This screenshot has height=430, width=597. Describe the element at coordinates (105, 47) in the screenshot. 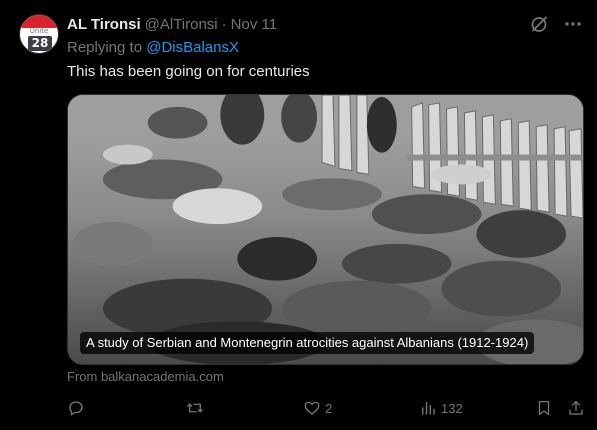

I see `replying-prefix: Replying to` at that location.